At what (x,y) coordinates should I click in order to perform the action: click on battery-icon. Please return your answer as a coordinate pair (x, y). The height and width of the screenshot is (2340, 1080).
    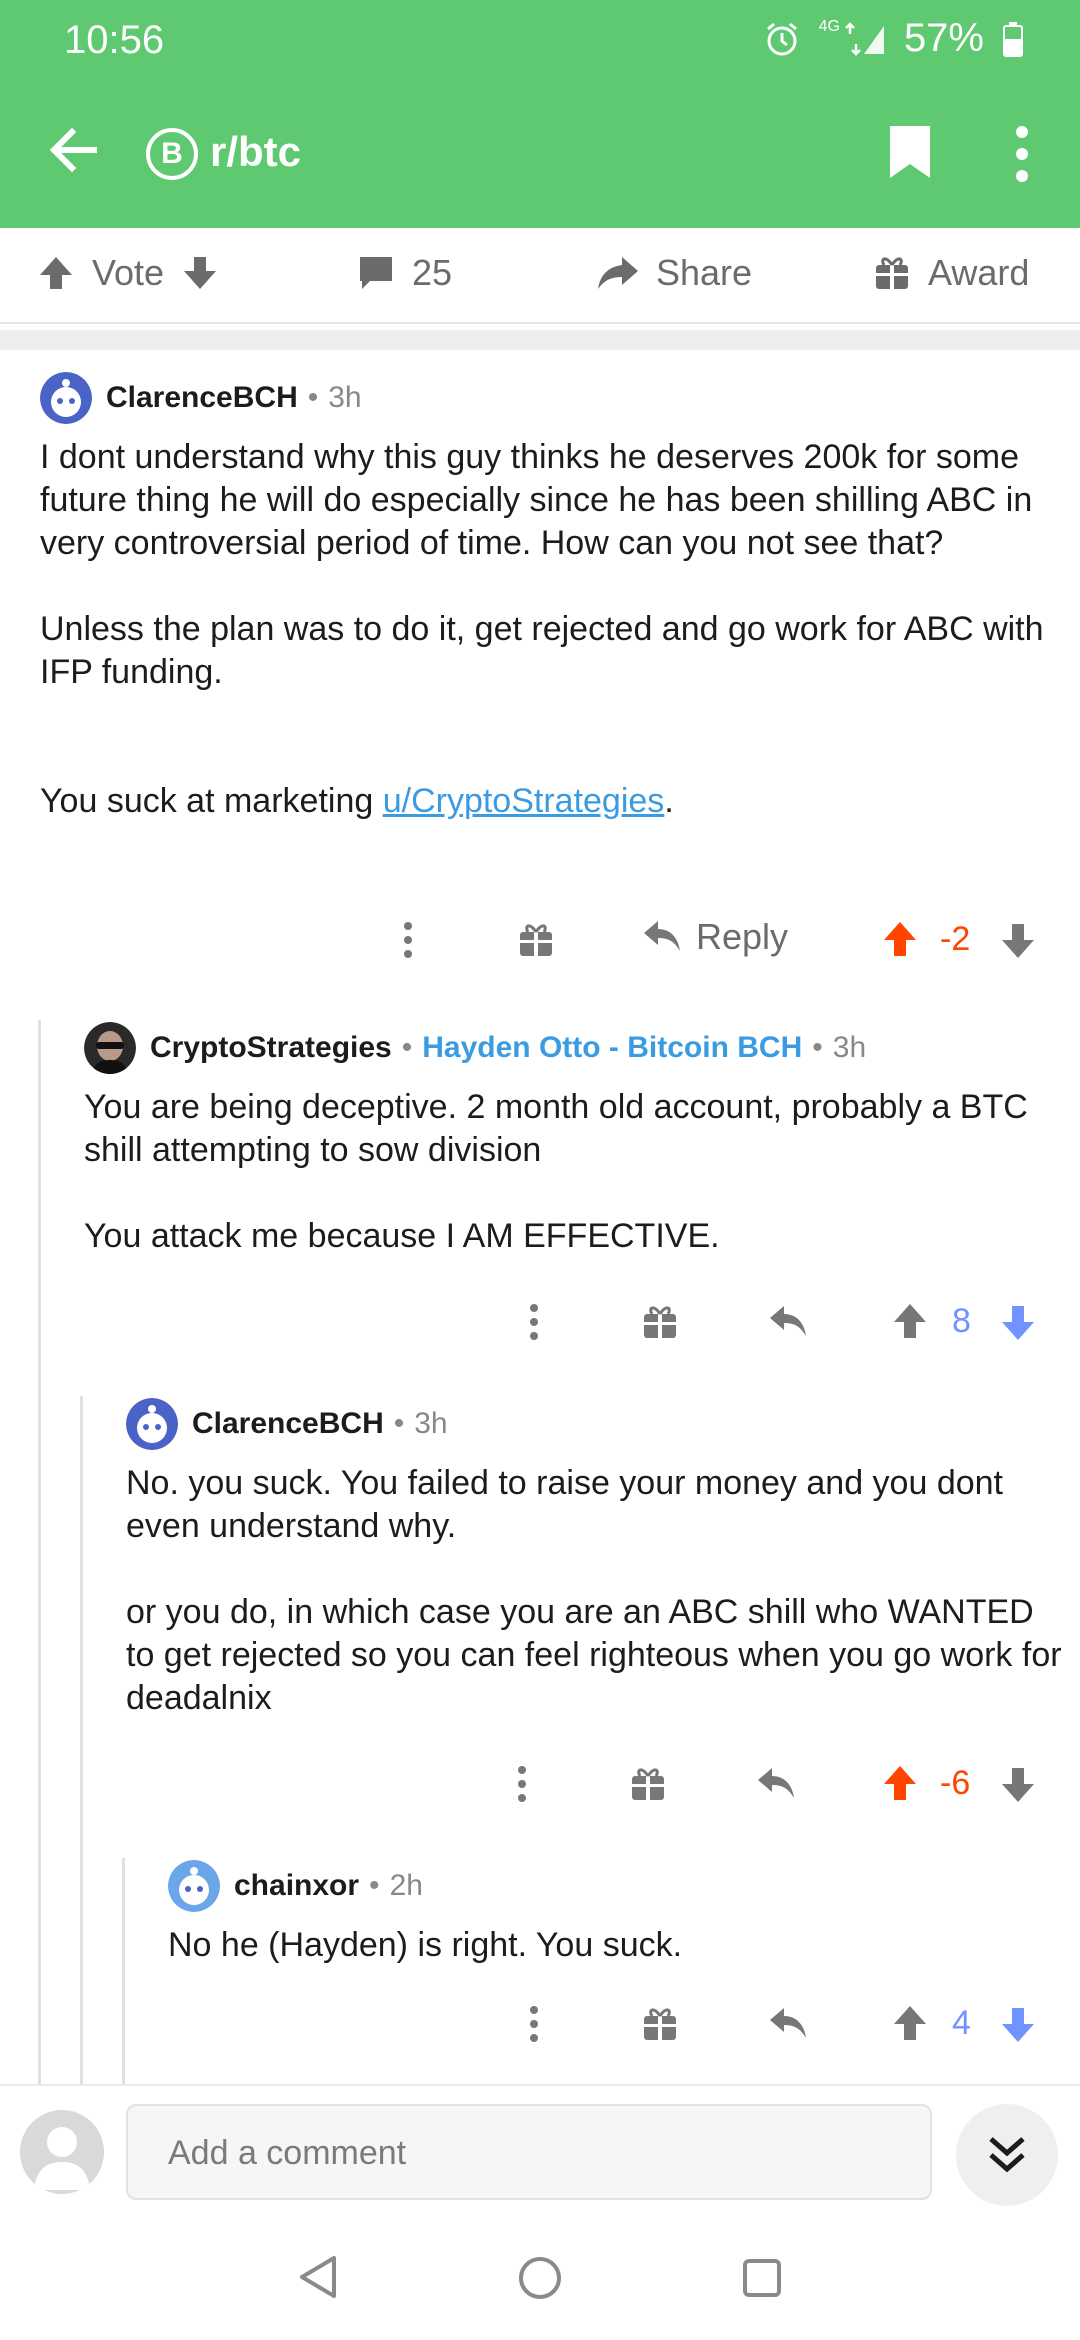
    Looking at the image, I should click on (1013, 39).